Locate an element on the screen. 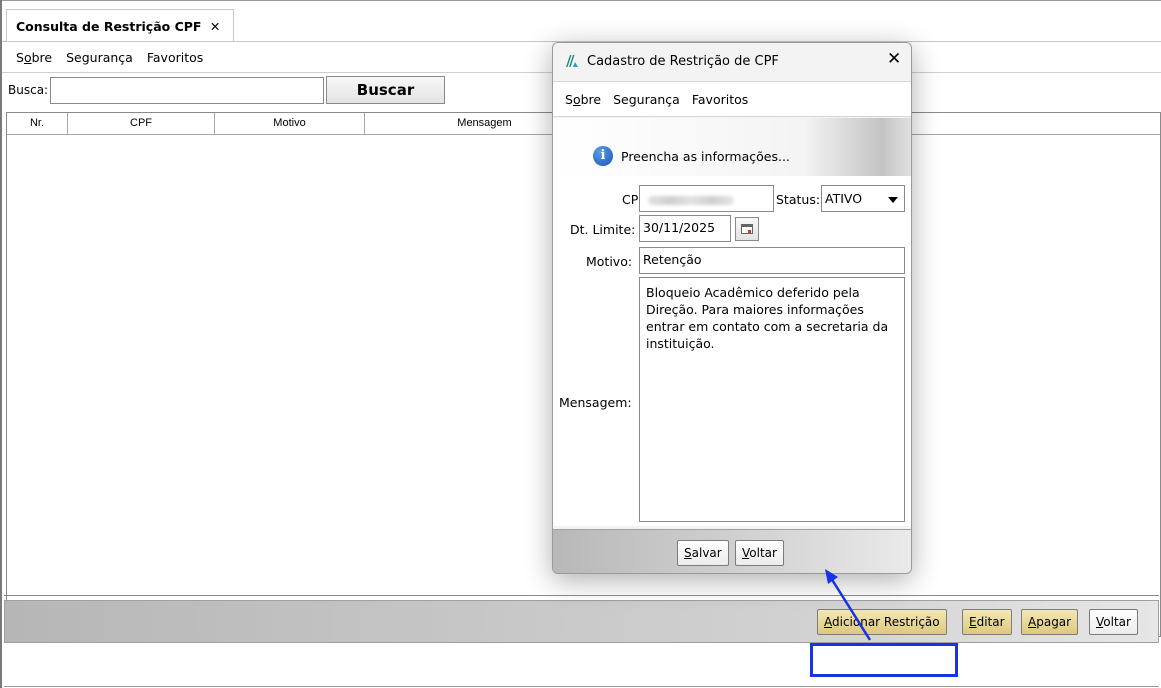  tab-close-icon: ✕ is located at coordinates (215, 26).